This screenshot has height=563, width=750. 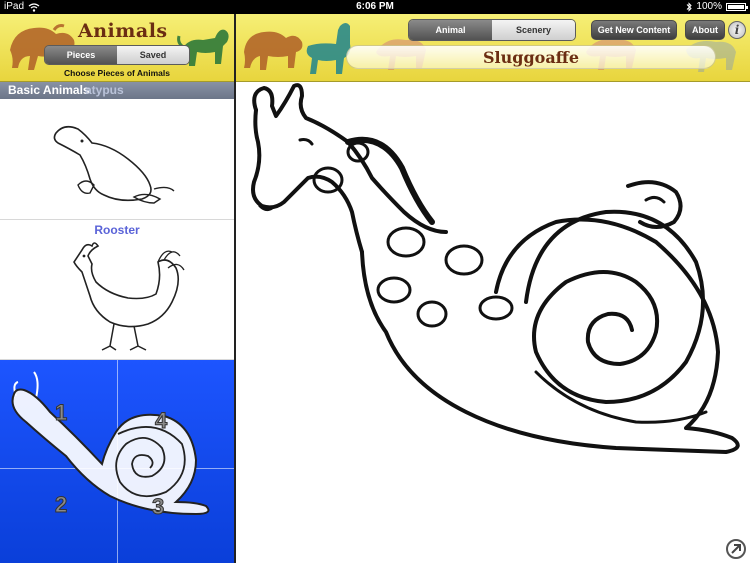 I want to click on get-new-content-button: Get New Content, so click(x=634, y=30).